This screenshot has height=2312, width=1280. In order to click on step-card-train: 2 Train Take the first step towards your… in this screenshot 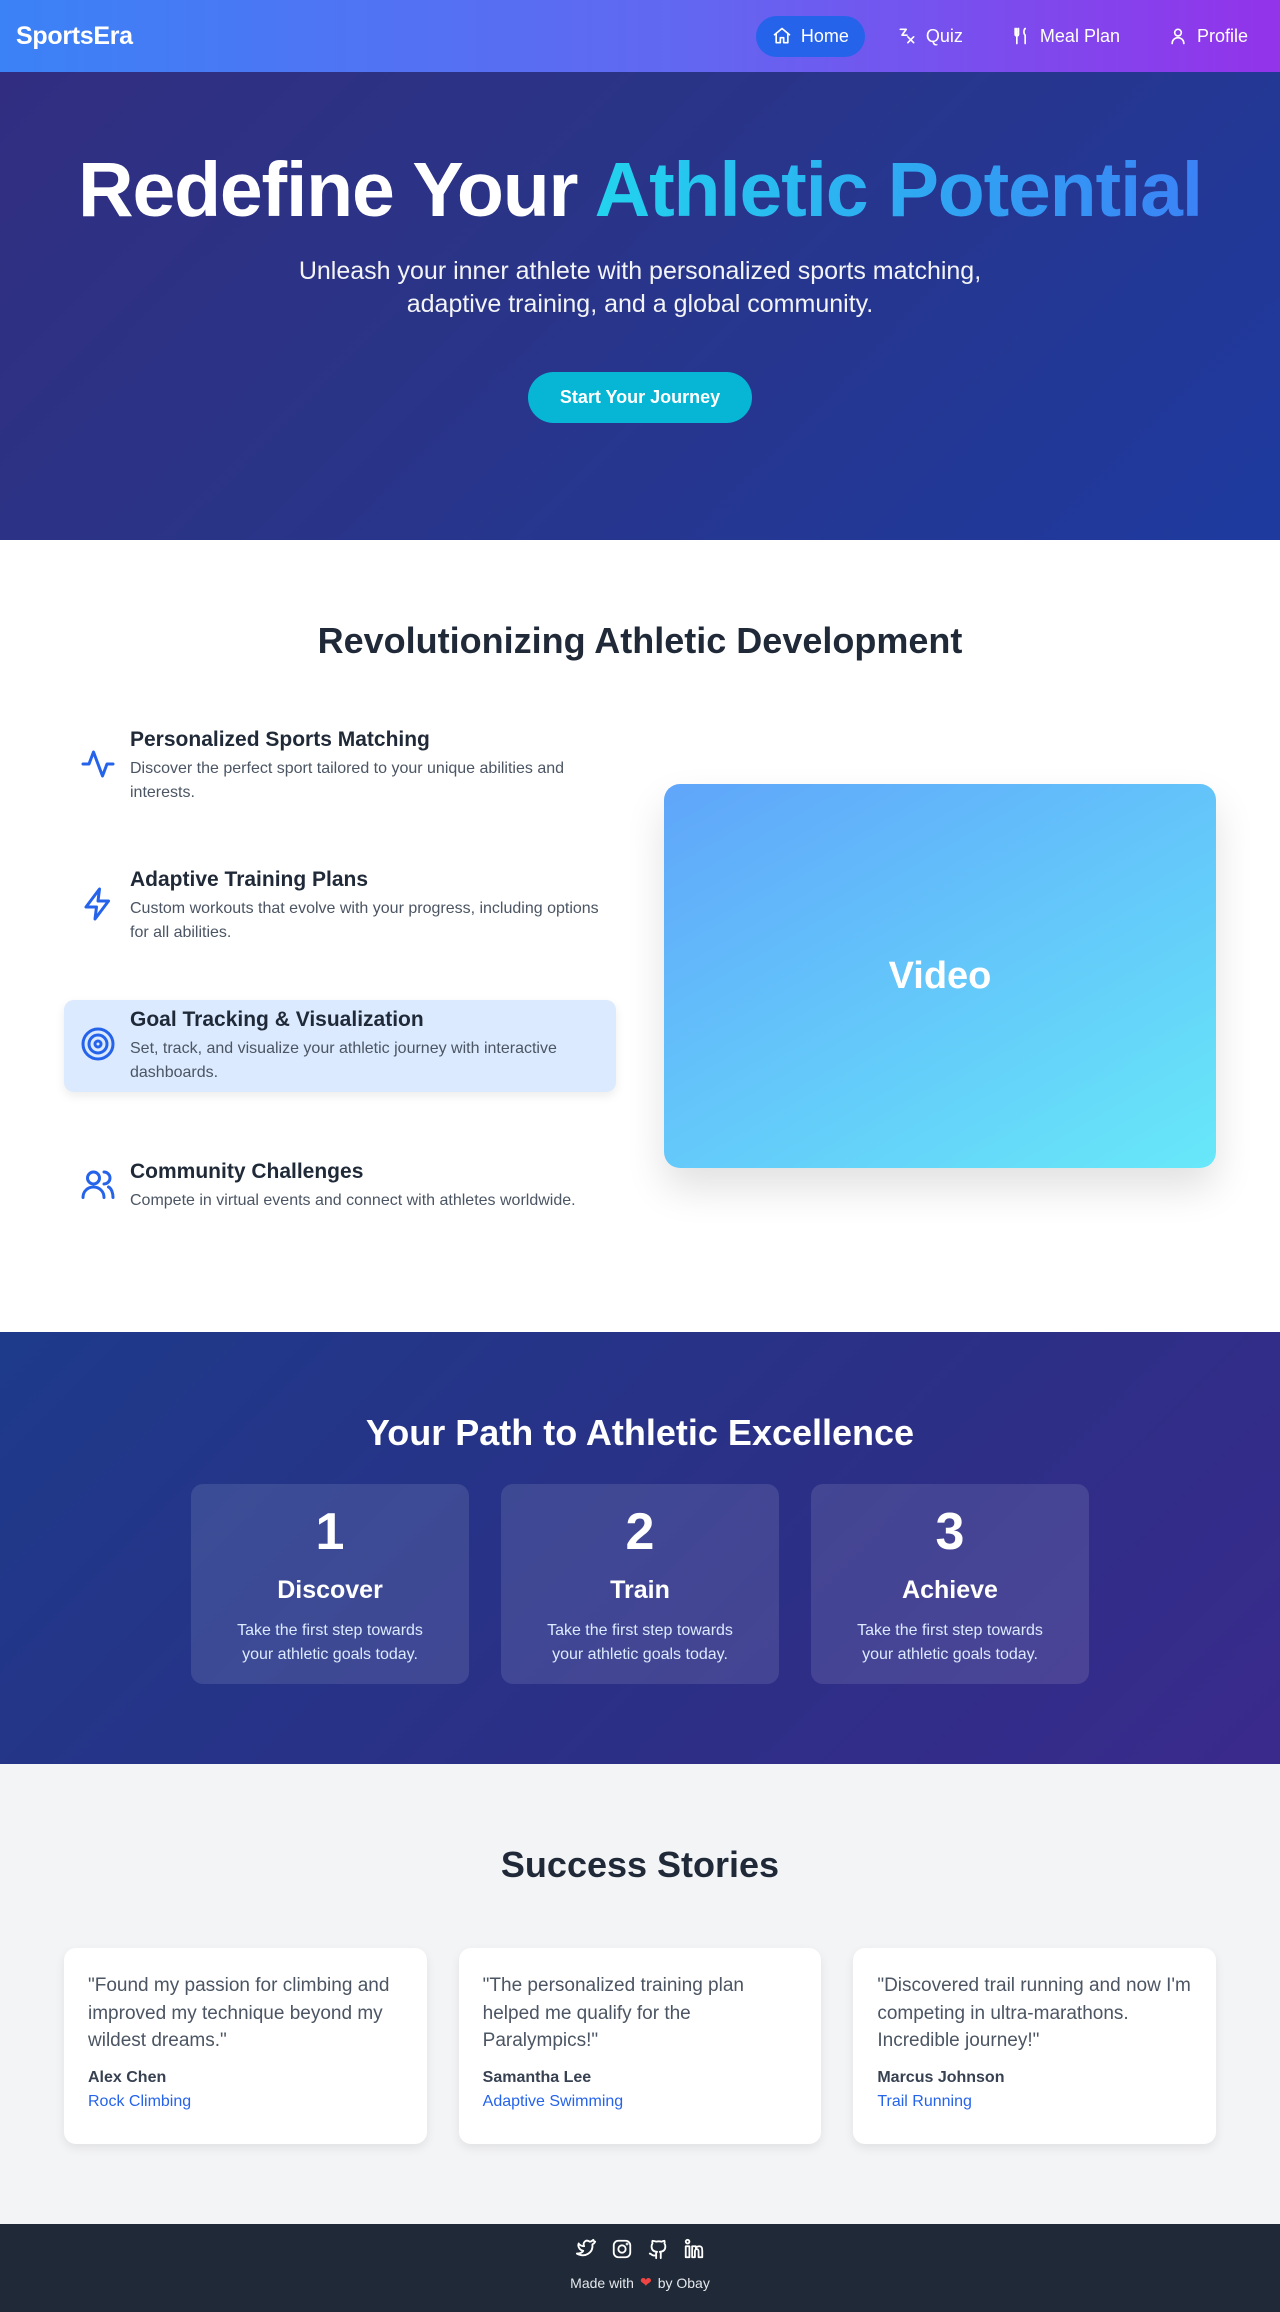, I will do `click(640, 1584)`.